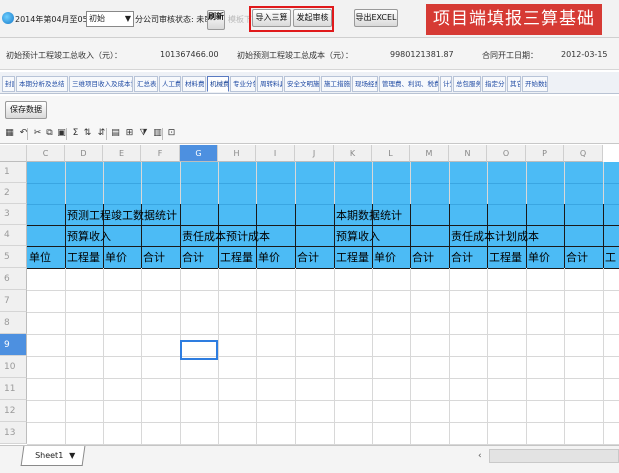 Image resolution: width=619 pixels, height=473 pixels. Describe the element at coordinates (13, 153) in the screenshot. I see `select-all-corner` at that location.